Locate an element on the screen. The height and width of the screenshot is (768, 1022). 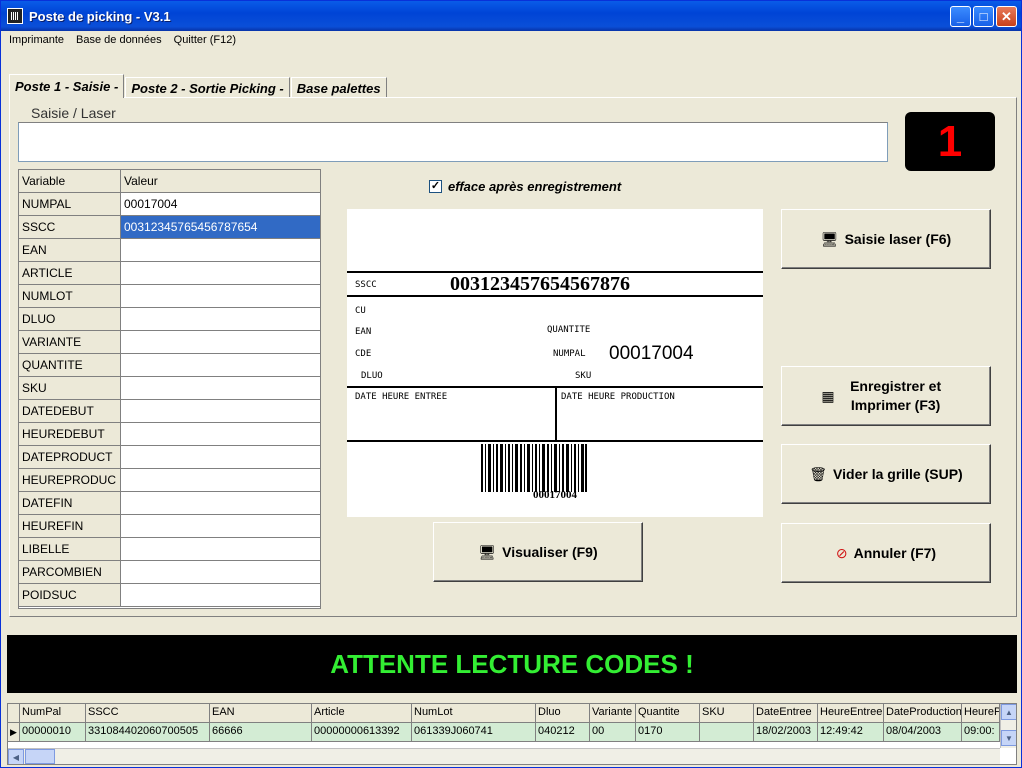
cell-dateentree: 18/02/2003 is located at coordinates (786, 732).